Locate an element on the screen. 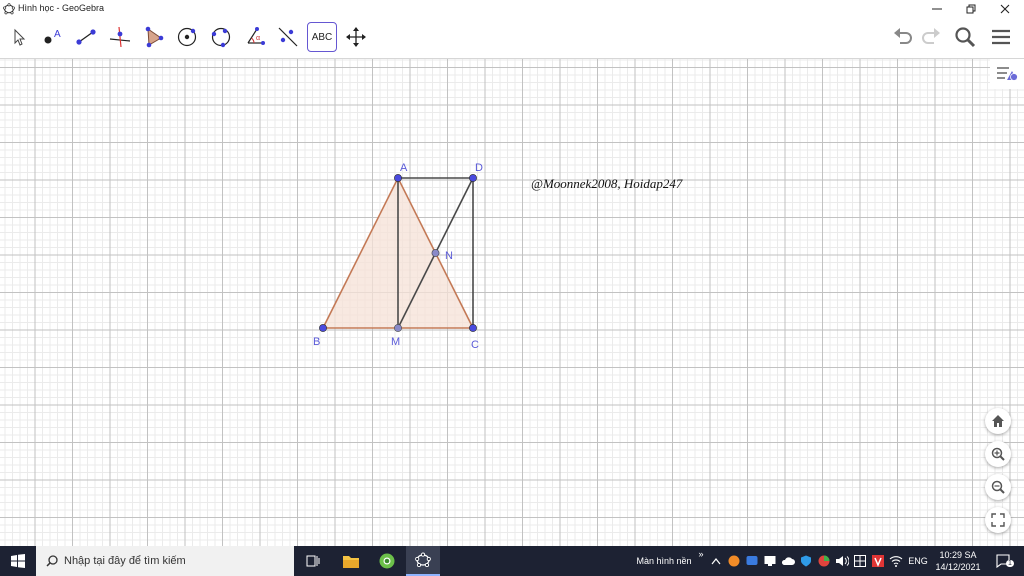 This screenshot has height=576, width=1024. clock: 10:29 SA 14/12/2021 is located at coordinates (958, 561).